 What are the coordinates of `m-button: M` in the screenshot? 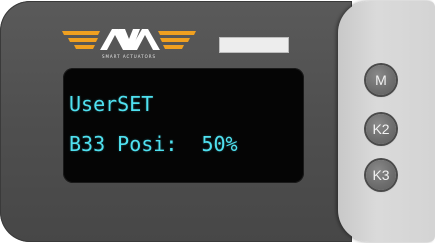 It's located at (381, 80).